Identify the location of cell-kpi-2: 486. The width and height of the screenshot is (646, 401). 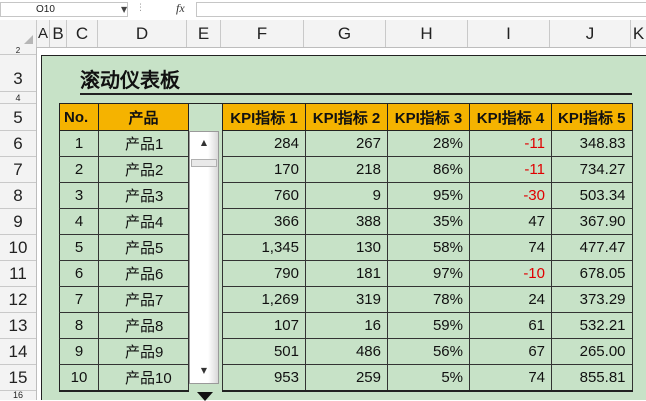
(346, 351).